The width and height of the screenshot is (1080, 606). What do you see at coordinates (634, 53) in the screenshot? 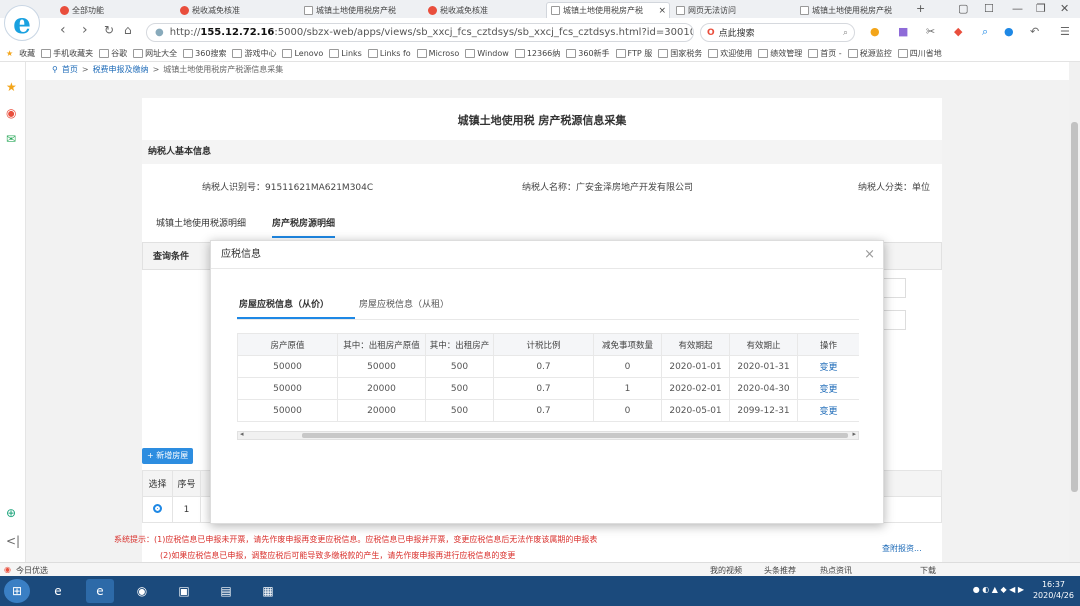
I see `bookmark: FTP 服` at bounding box center [634, 53].